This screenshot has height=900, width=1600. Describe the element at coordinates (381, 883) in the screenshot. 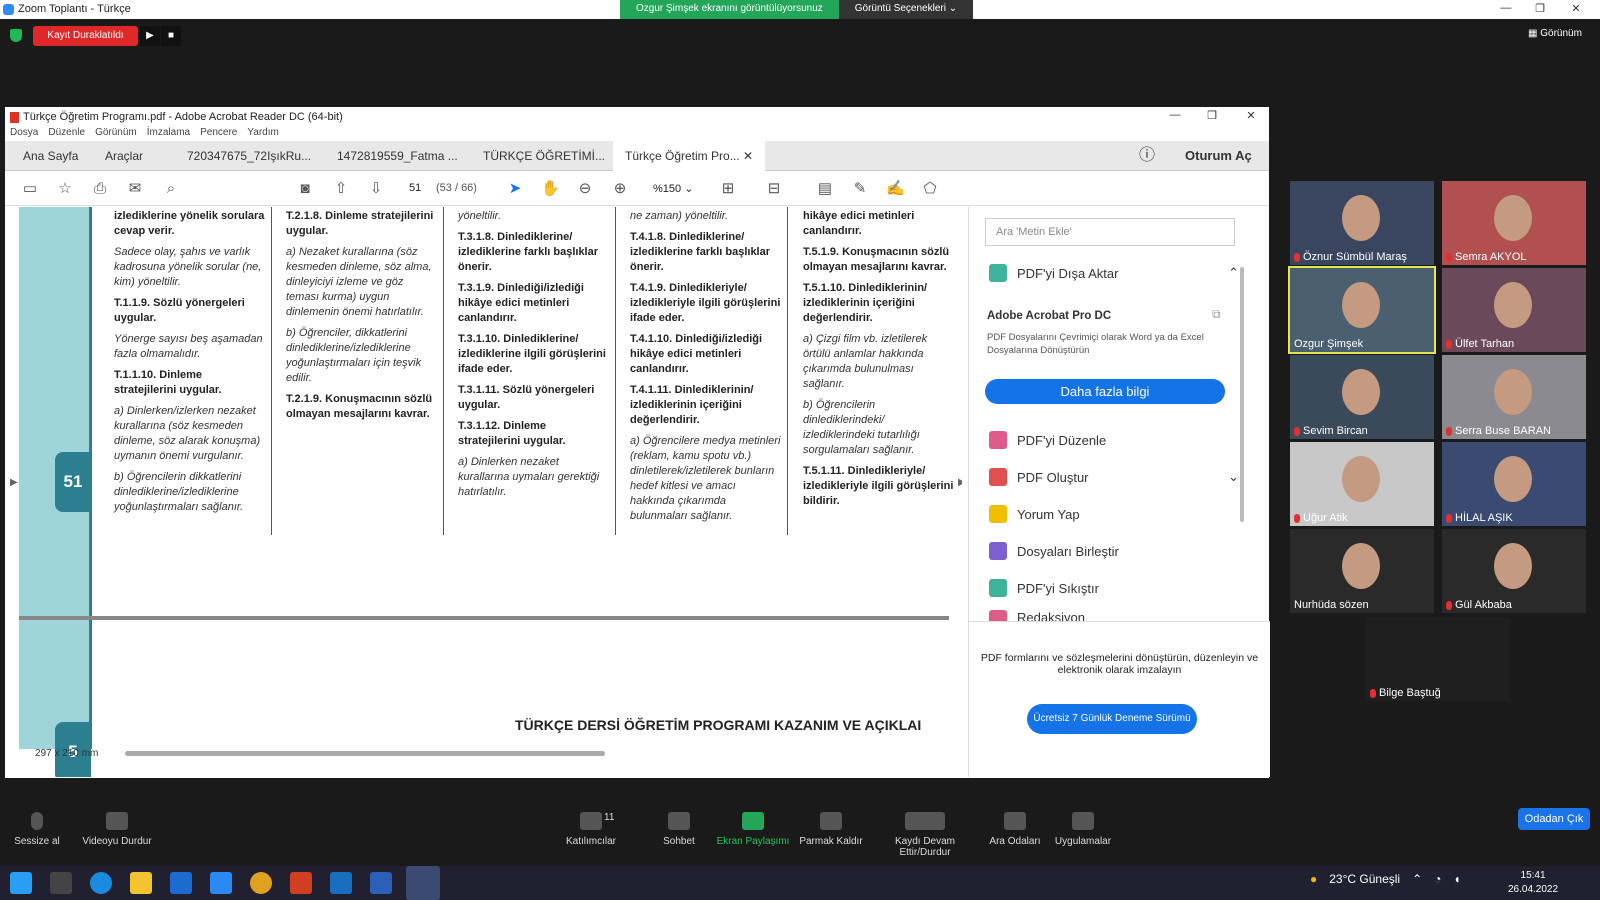

I see `word-icon` at that location.